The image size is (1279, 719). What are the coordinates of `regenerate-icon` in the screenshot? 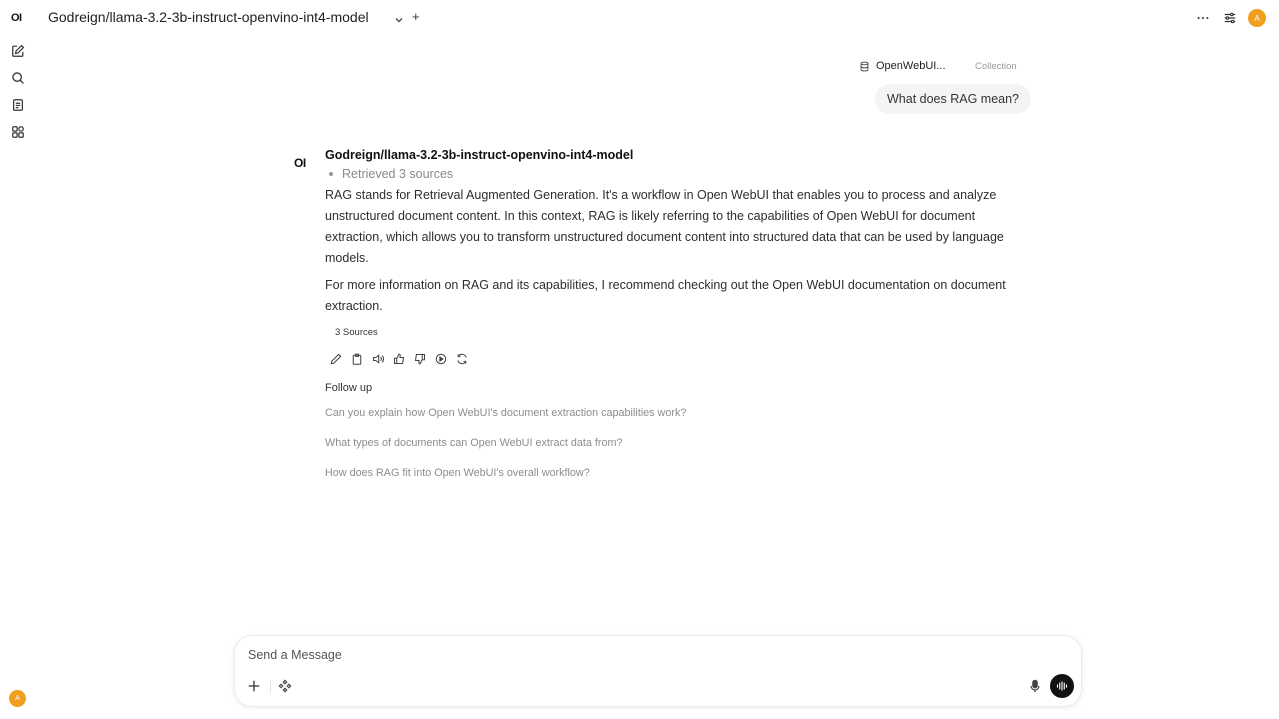 It's located at (462, 359).